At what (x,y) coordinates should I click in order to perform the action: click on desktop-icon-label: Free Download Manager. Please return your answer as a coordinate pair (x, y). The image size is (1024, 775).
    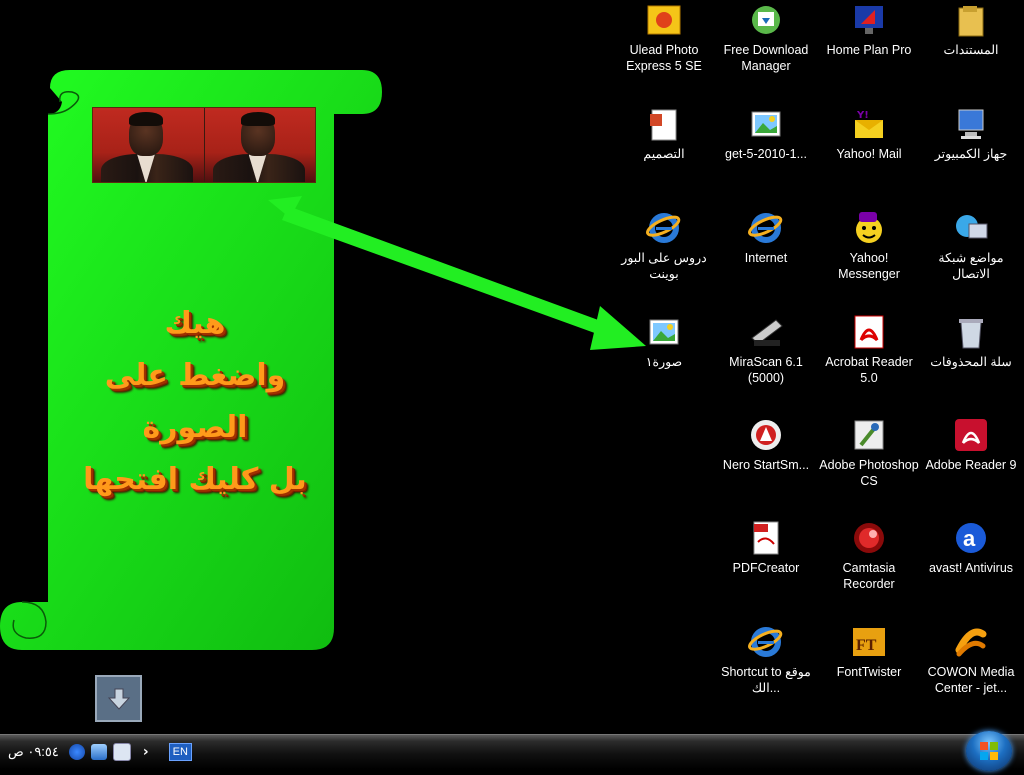
    Looking at the image, I should click on (766, 58).